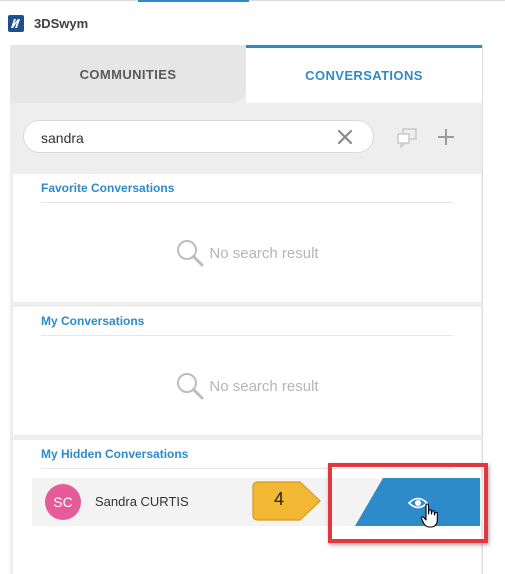 The image size is (505, 574). I want to click on contact-name: Sandra CURTIS, so click(142, 501).